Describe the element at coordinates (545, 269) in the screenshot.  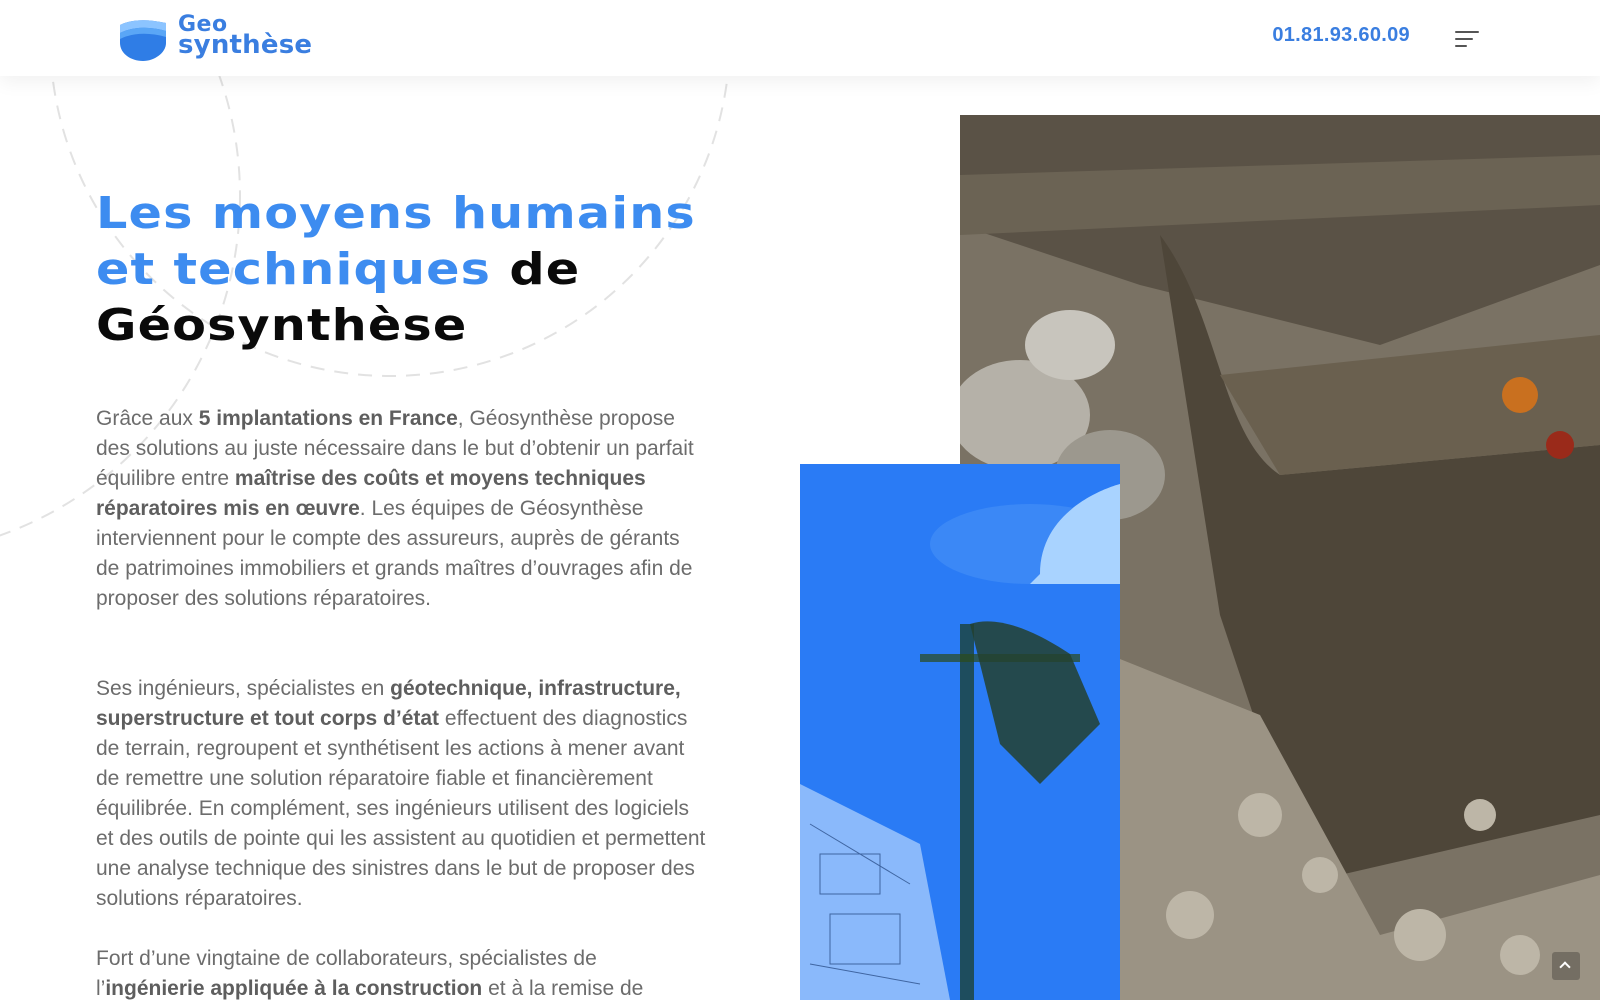
I see `title-word-de: de` at that location.